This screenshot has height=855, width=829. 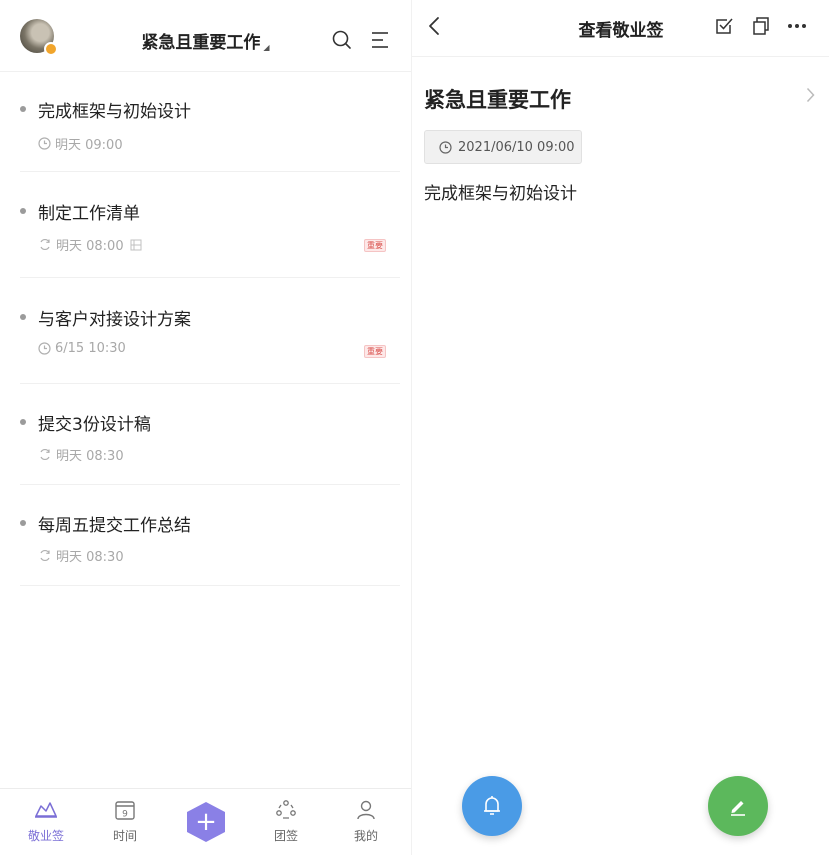 What do you see at coordinates (201, 43) in the screenshot?
I see `category-title-text: 紧急且重要工作` at bounding box center [201, 43].